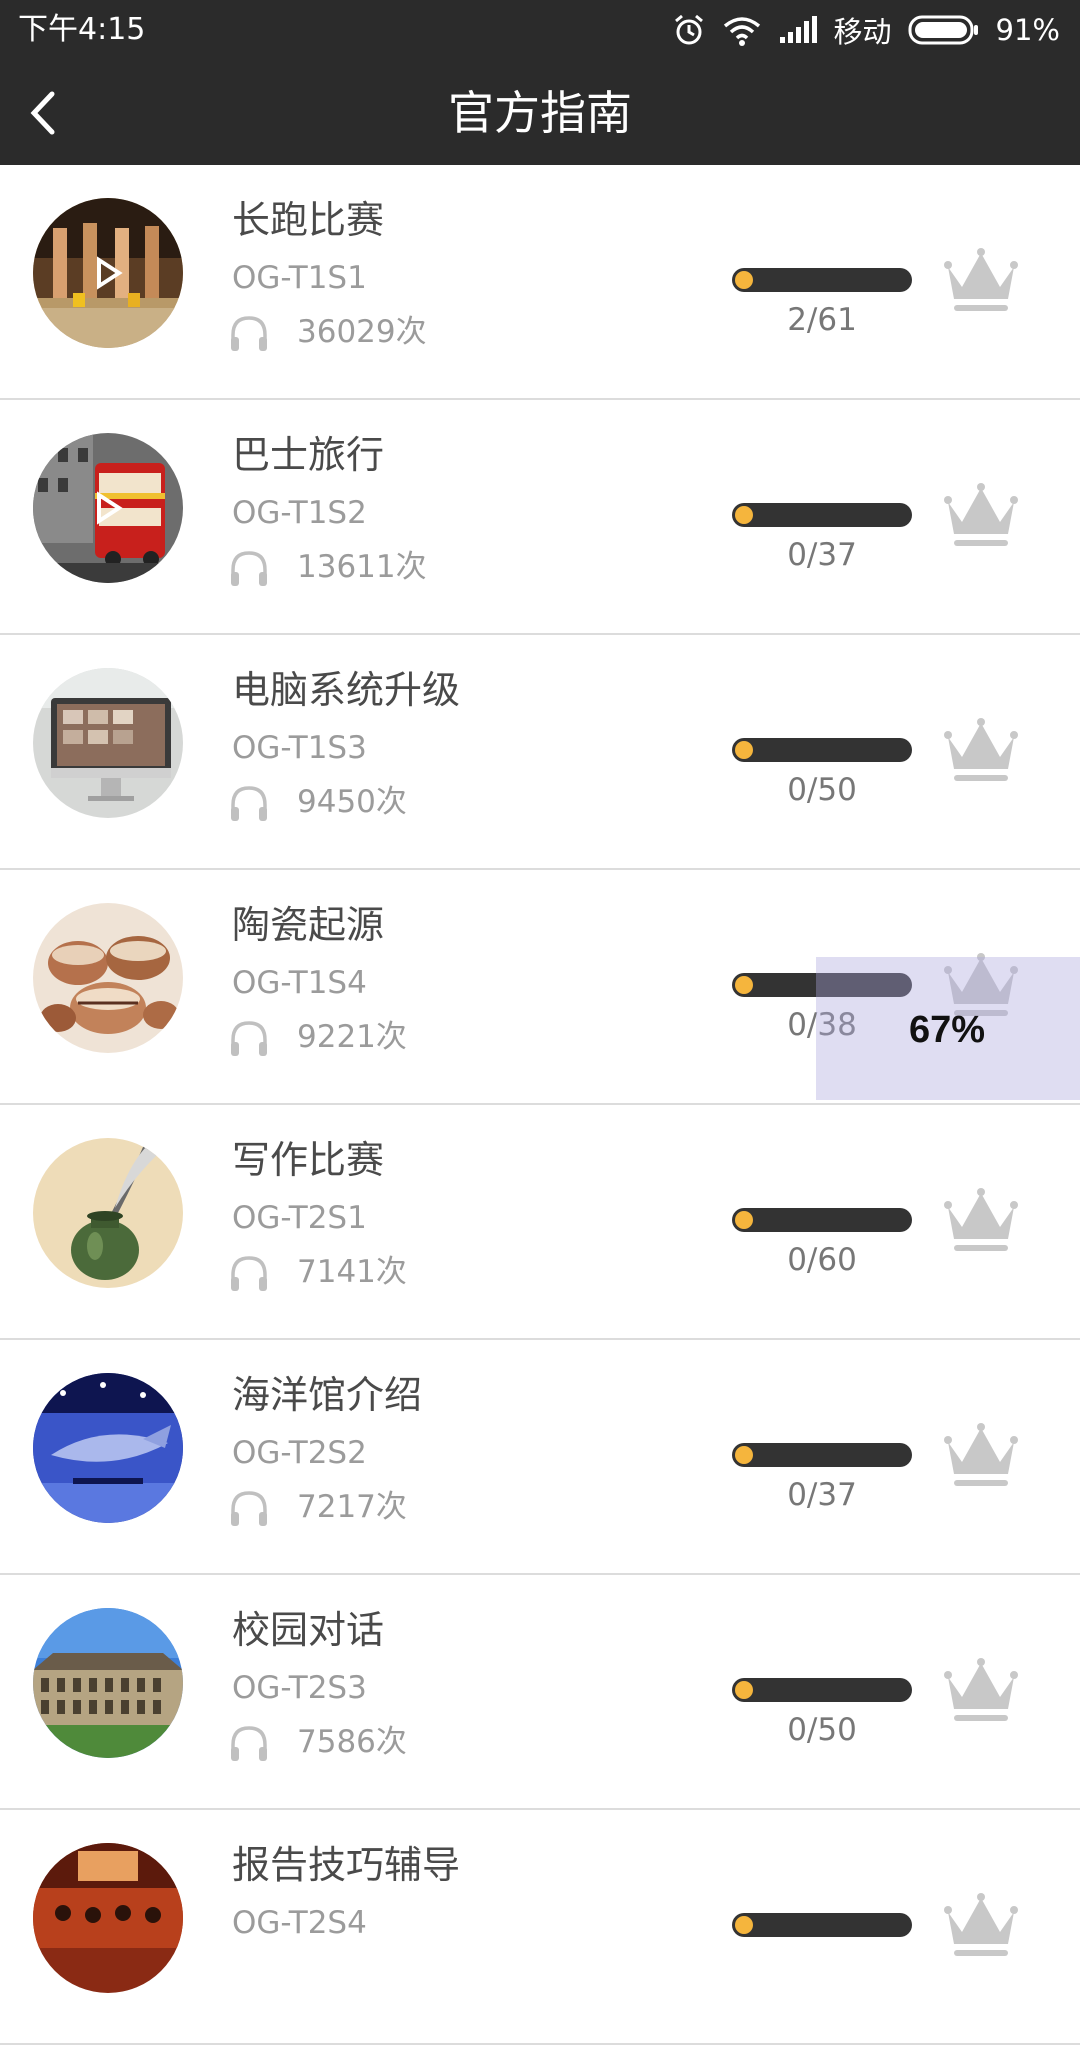 The width and height of the screenshot is (1080, 2045). What do you see at coordinates (822, 320) in the screenshot?
I see `progress-text: 2/61` at bounding box center [822, 320].